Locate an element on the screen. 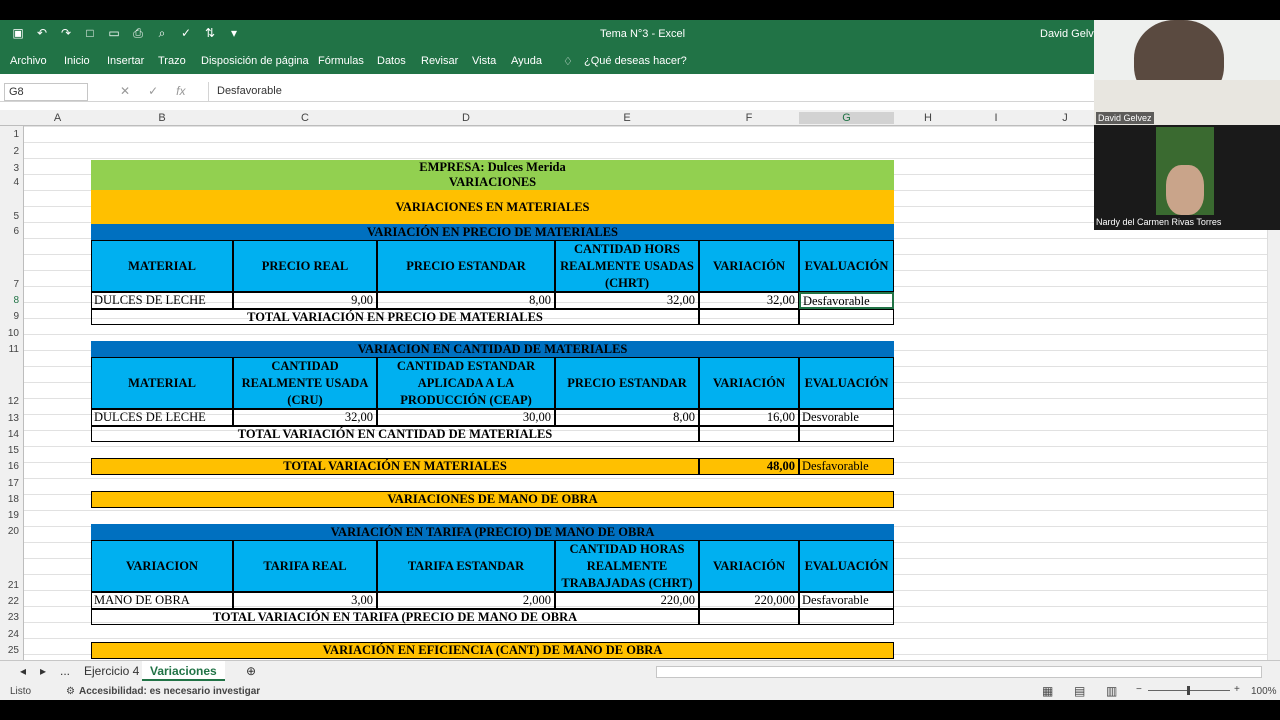 Image resolution: width=1280 pixels, height=720 pixels. customize-icon: ▾ is located at coordinates (234, 33).